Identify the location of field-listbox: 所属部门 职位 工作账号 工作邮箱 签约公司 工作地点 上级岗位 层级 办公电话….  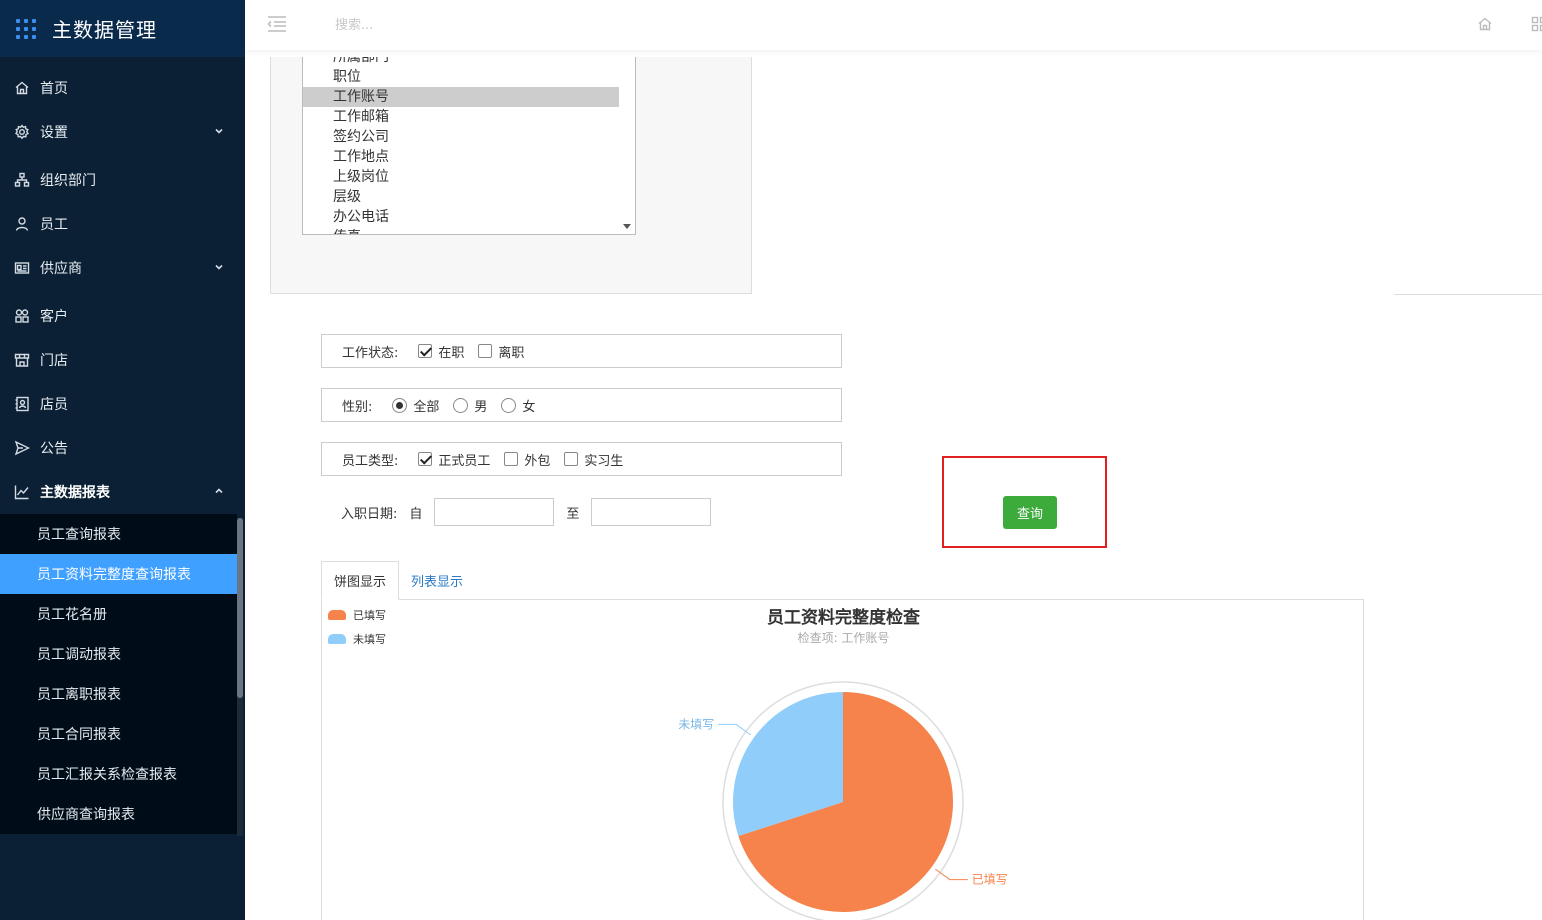
(469, 146).